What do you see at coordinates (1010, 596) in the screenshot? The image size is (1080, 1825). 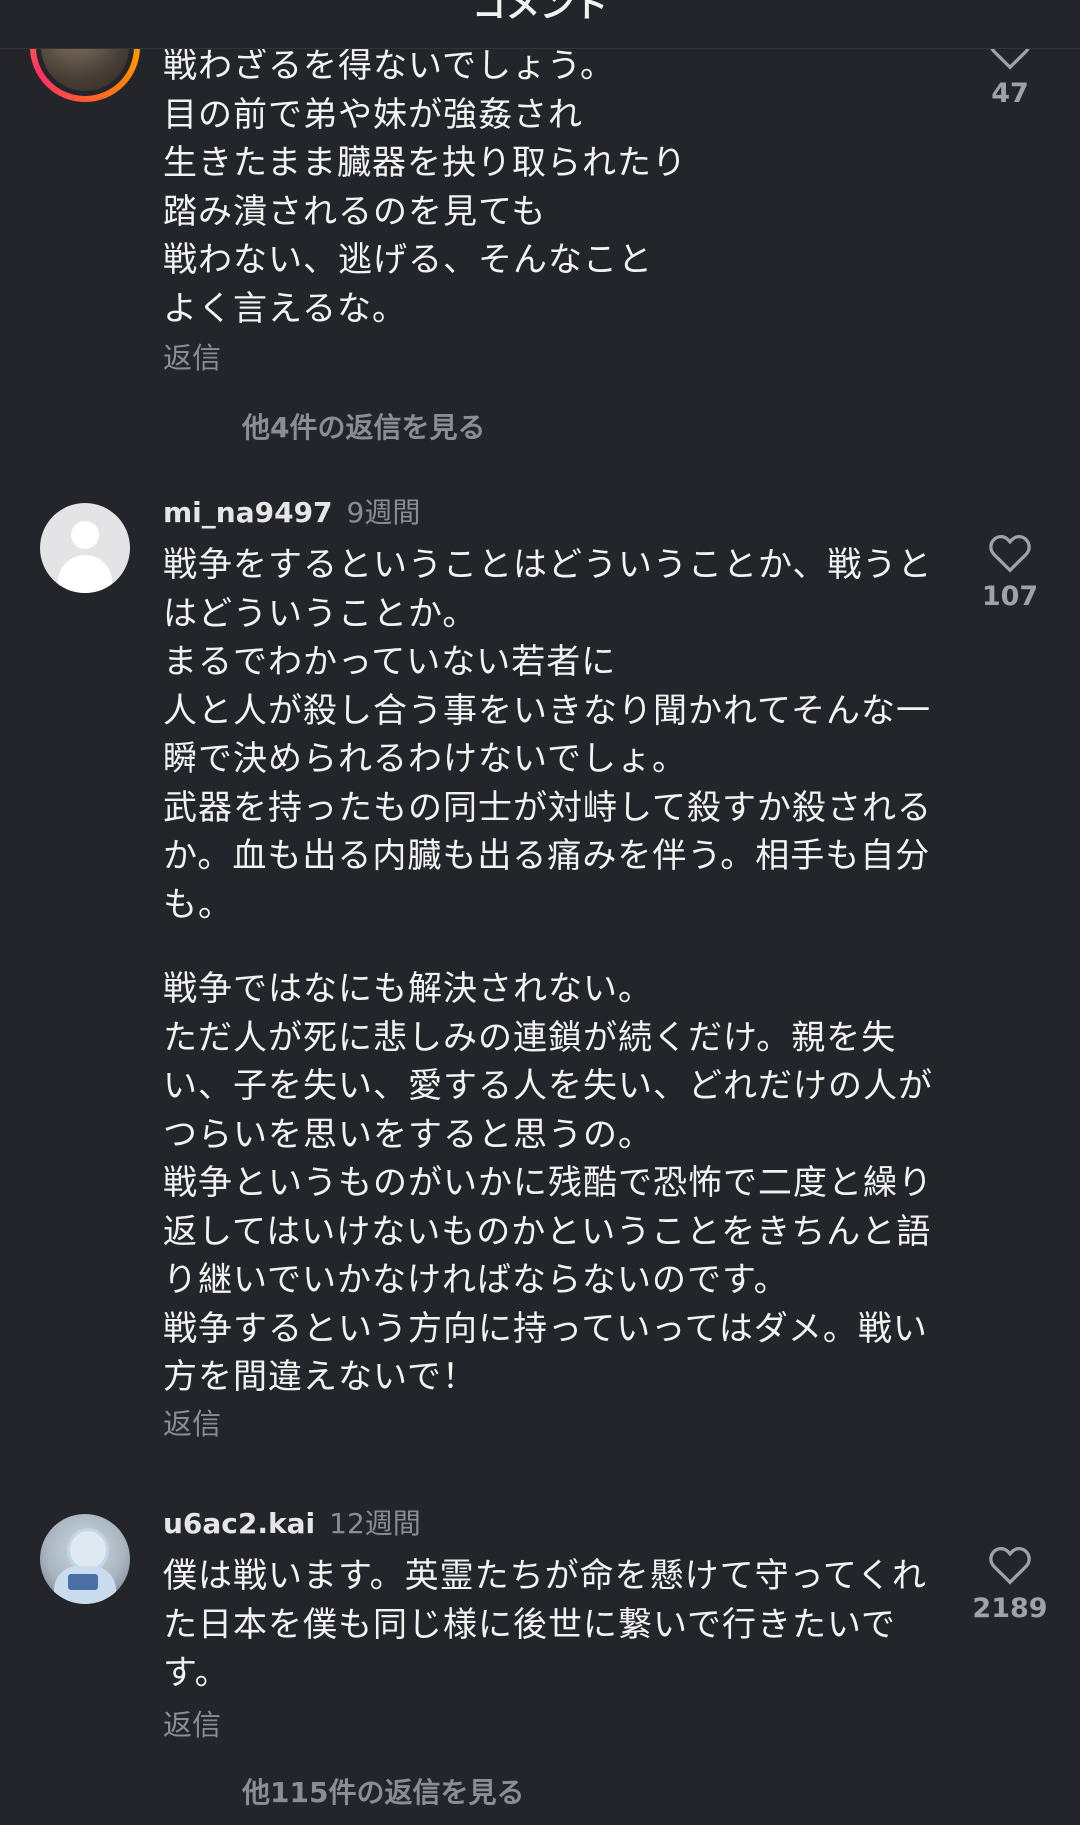 I see `like-count: 107` at bounding box center [1010, 596].